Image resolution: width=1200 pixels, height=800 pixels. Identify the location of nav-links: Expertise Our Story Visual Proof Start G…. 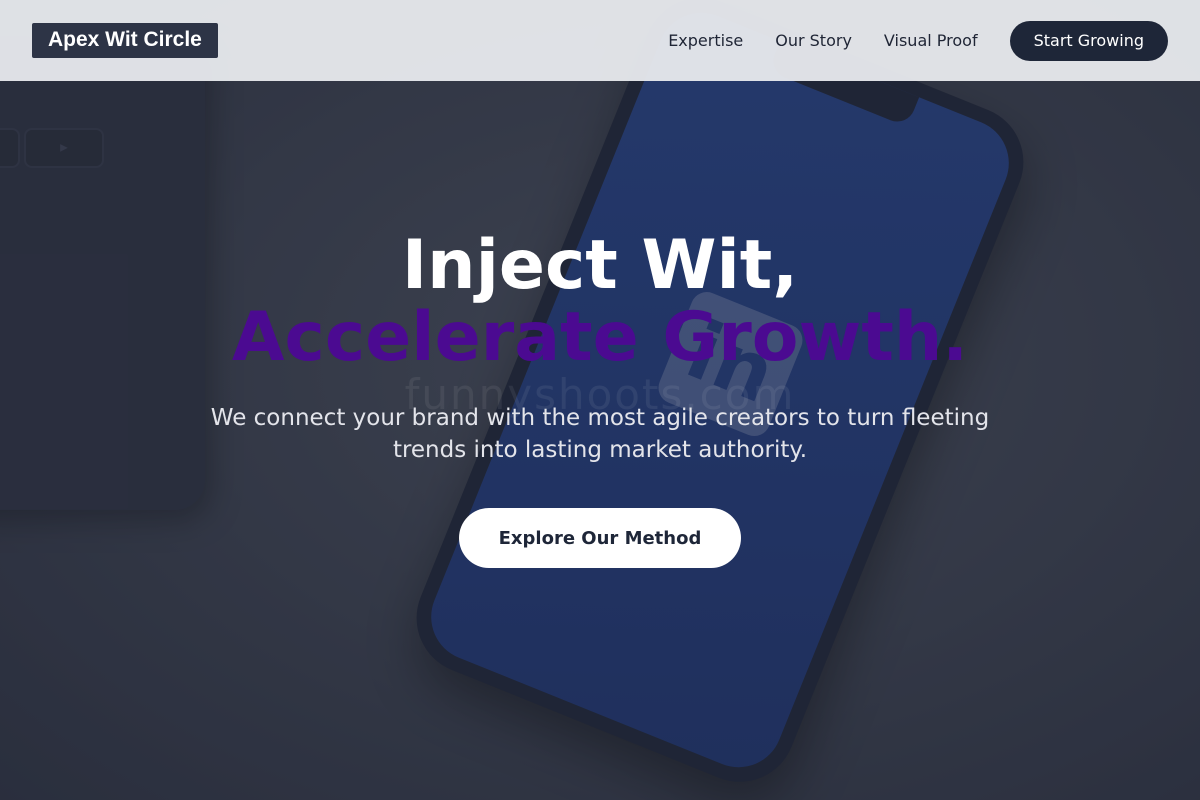
(918, 40).